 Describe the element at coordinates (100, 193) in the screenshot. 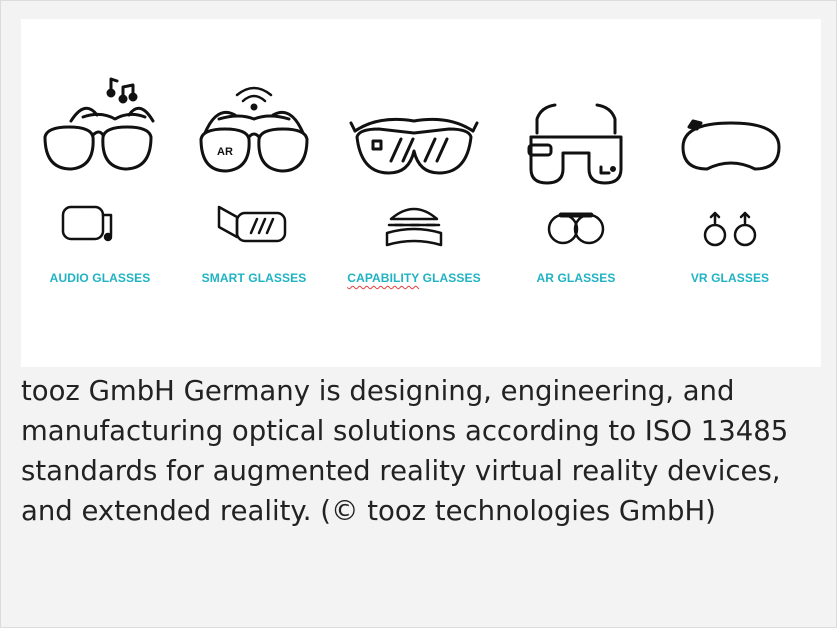

I see `category-audio-glasses: AUDIO GLASSES` at that location.